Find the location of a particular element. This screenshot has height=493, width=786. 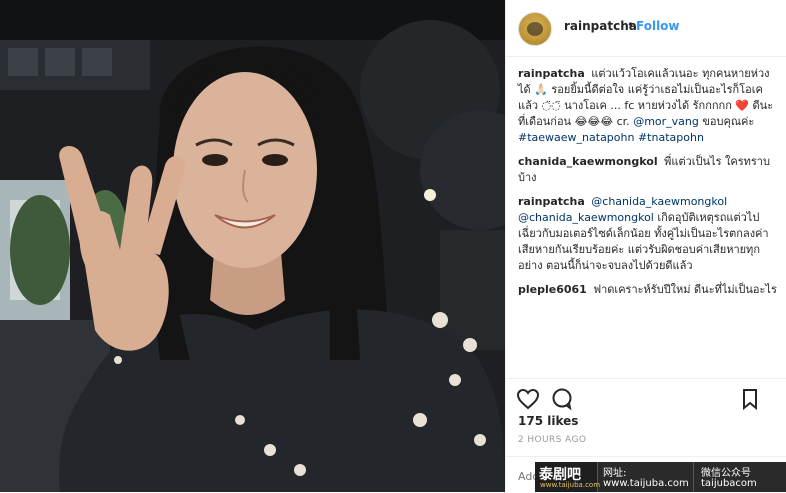

watermark-wechat-id: taijubacom is located at coordinates (729, 483).